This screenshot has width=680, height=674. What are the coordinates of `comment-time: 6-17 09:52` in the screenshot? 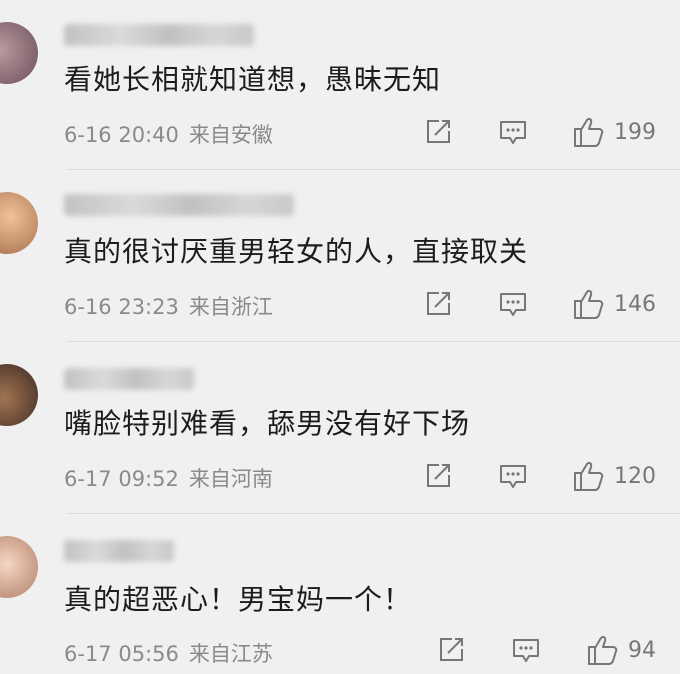 It's located at (121, 479).